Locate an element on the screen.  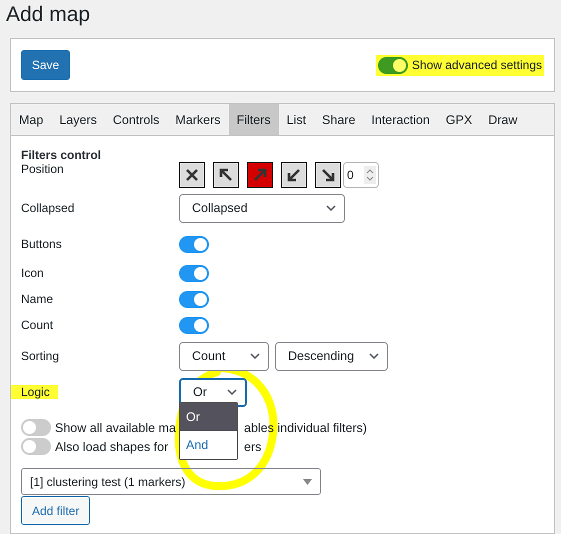
tab: Markers is located at coordinates (198, 119).